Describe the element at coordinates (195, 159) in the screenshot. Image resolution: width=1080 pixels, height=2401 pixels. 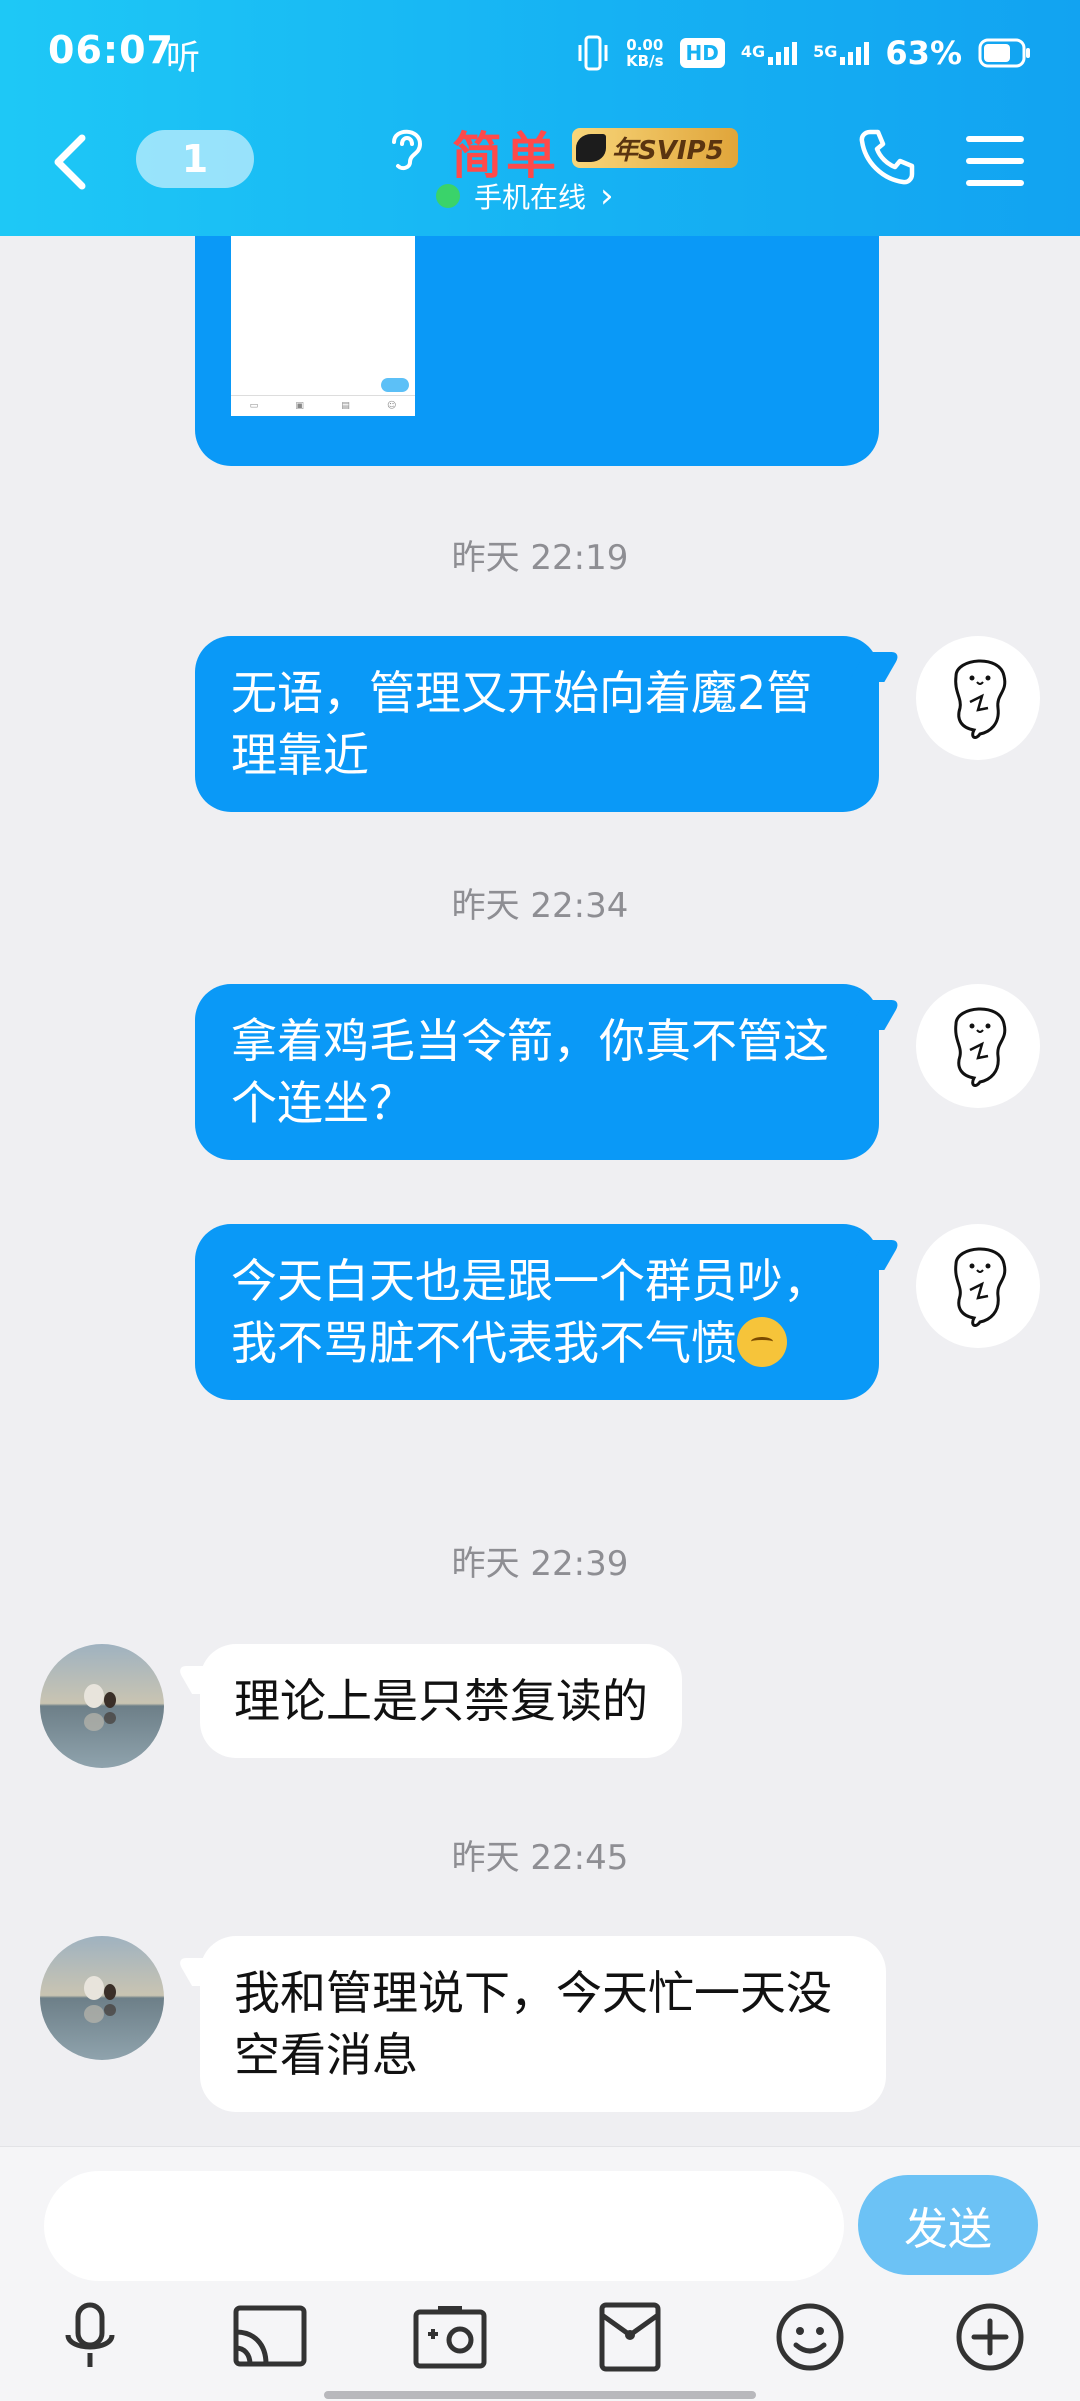
I see `unread-badge: 1` at that location.